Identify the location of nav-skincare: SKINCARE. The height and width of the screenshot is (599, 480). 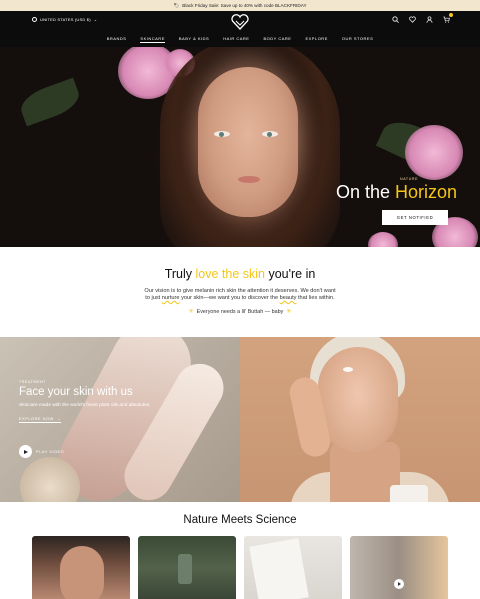
(153, 39).